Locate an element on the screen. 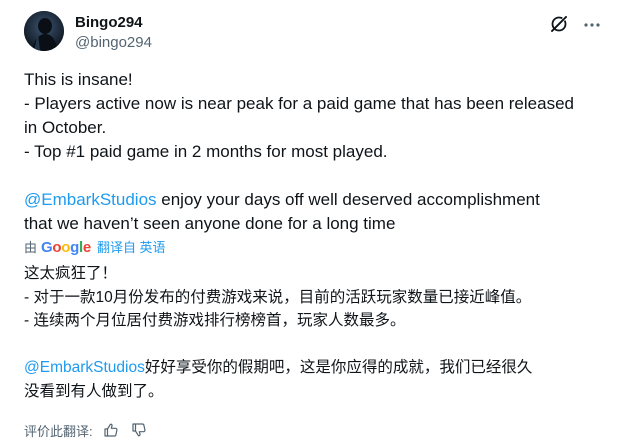  translation-line: 没看到有人做到了。 is located at coordinates (94, 391).